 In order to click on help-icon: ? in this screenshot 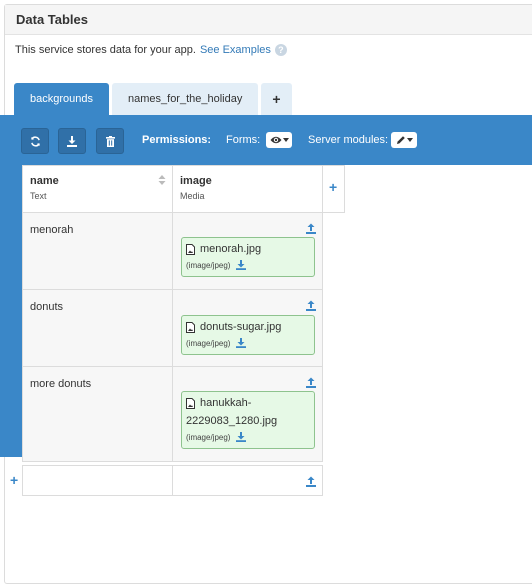, I will do `click(280, 50)`.